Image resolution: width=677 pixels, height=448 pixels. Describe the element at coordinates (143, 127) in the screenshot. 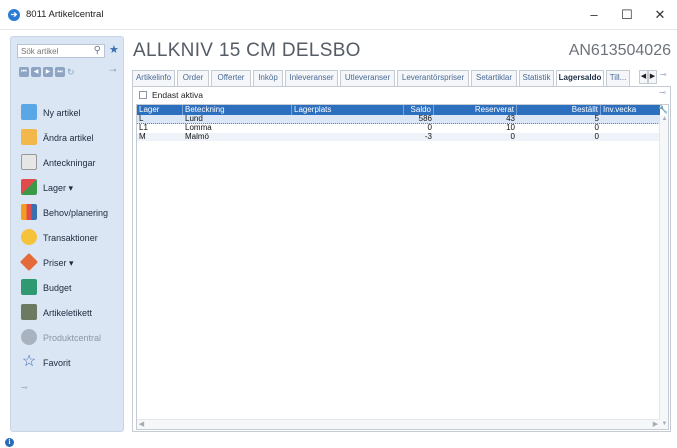

I see `cell-lager: L1` at that location.